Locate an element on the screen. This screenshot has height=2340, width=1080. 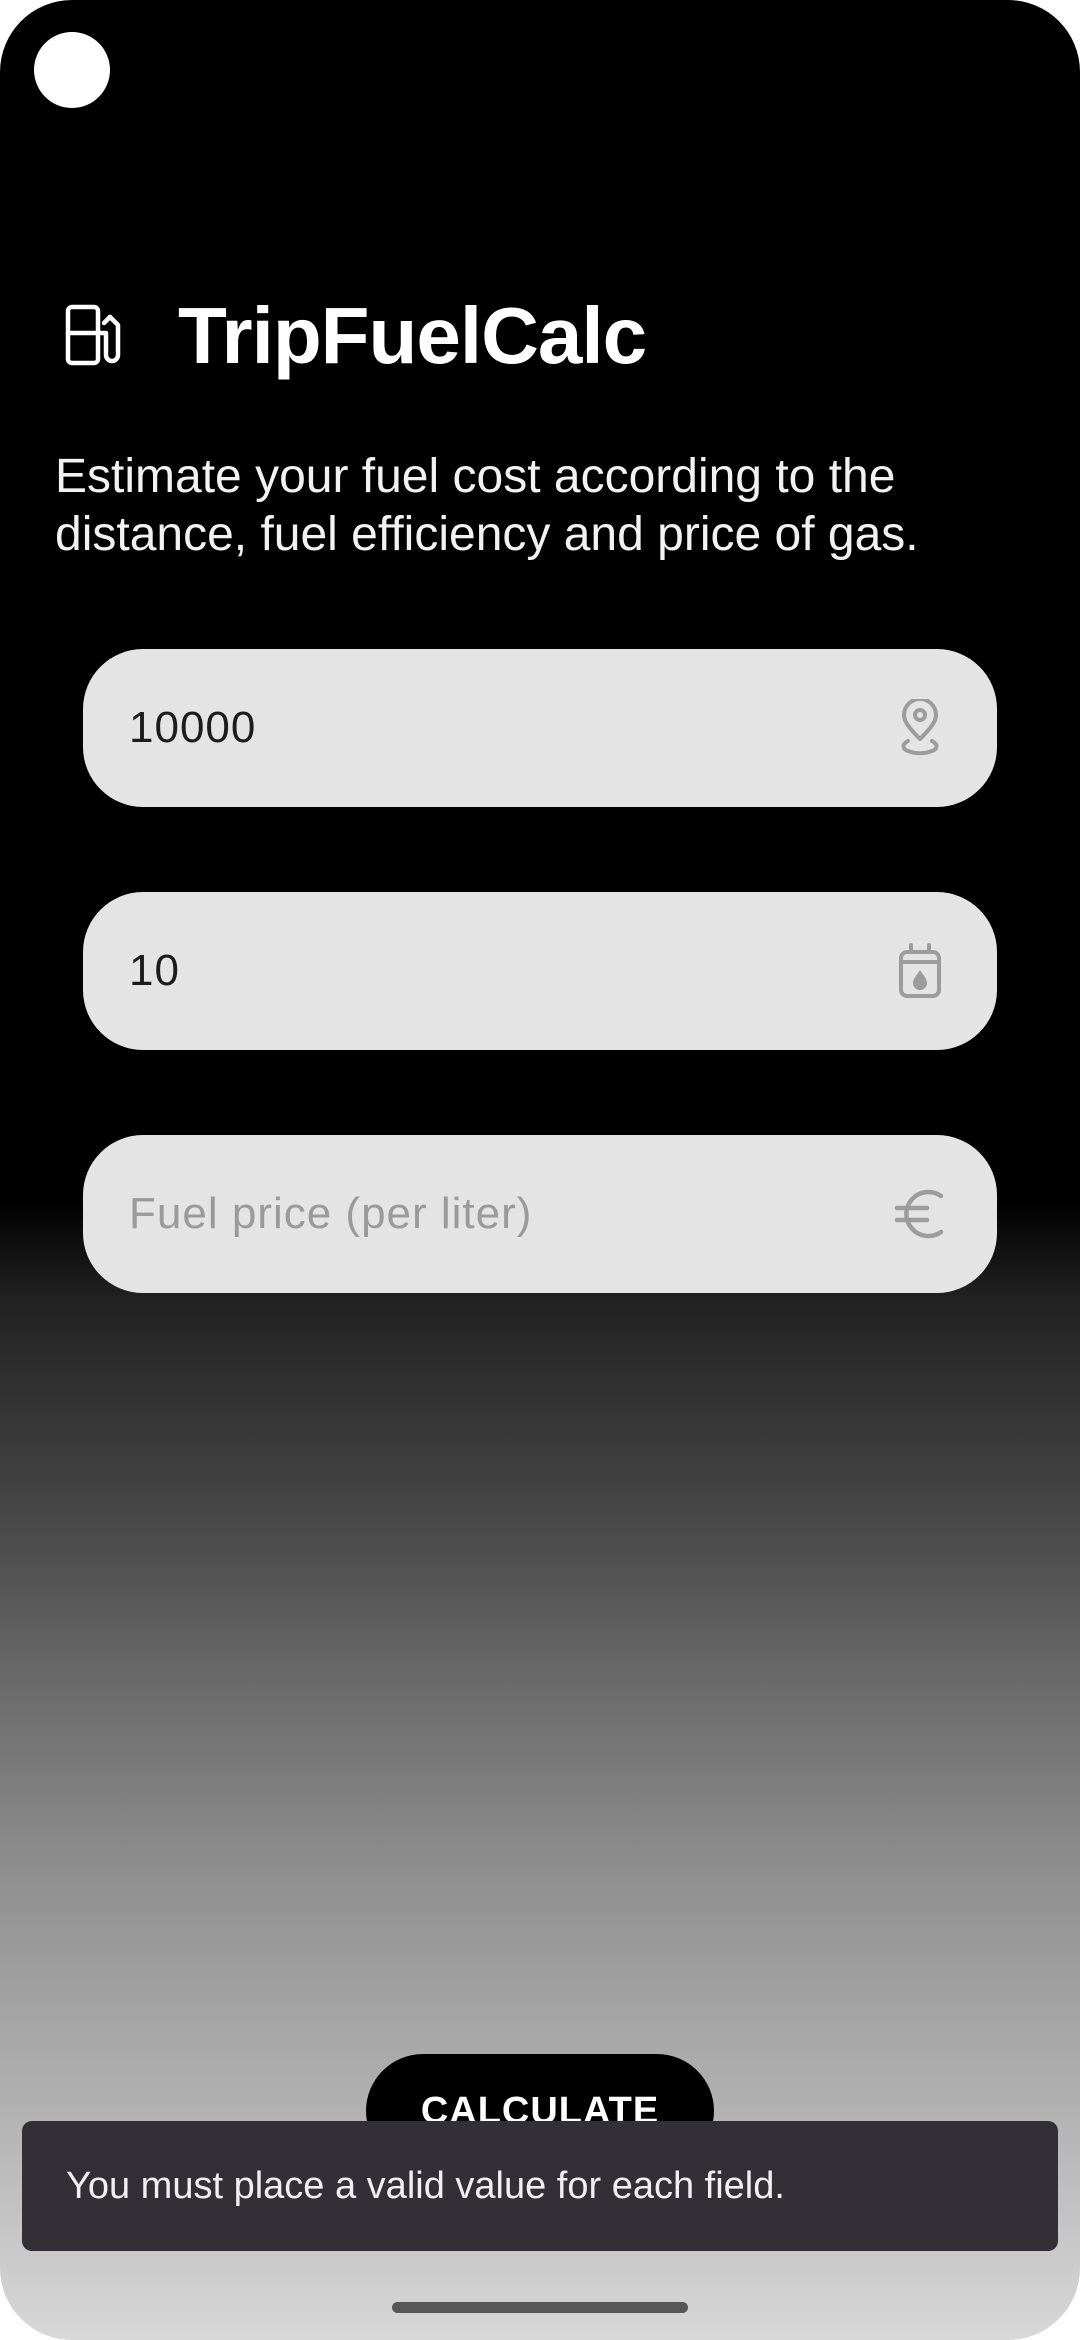
fuel-can-icon is located at coordinates (920, 971).